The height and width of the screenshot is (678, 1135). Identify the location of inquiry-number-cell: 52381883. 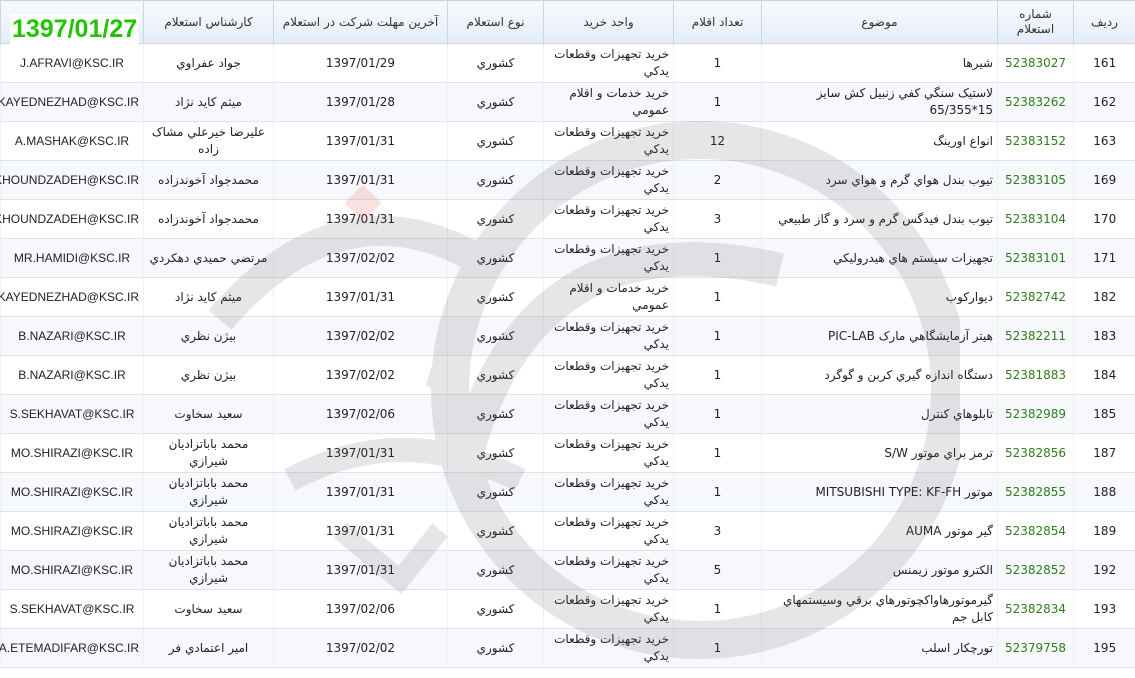
(1035, 375).